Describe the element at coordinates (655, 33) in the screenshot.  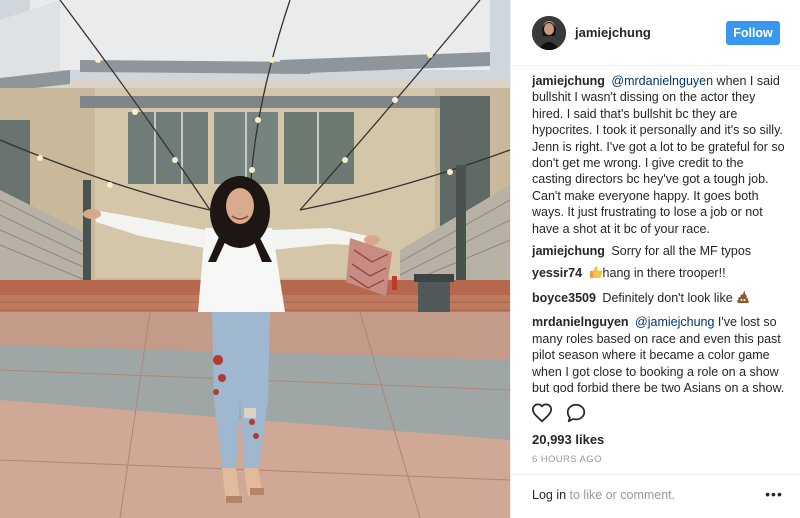
I see `post-header: jamiejchung Follow` at that location.